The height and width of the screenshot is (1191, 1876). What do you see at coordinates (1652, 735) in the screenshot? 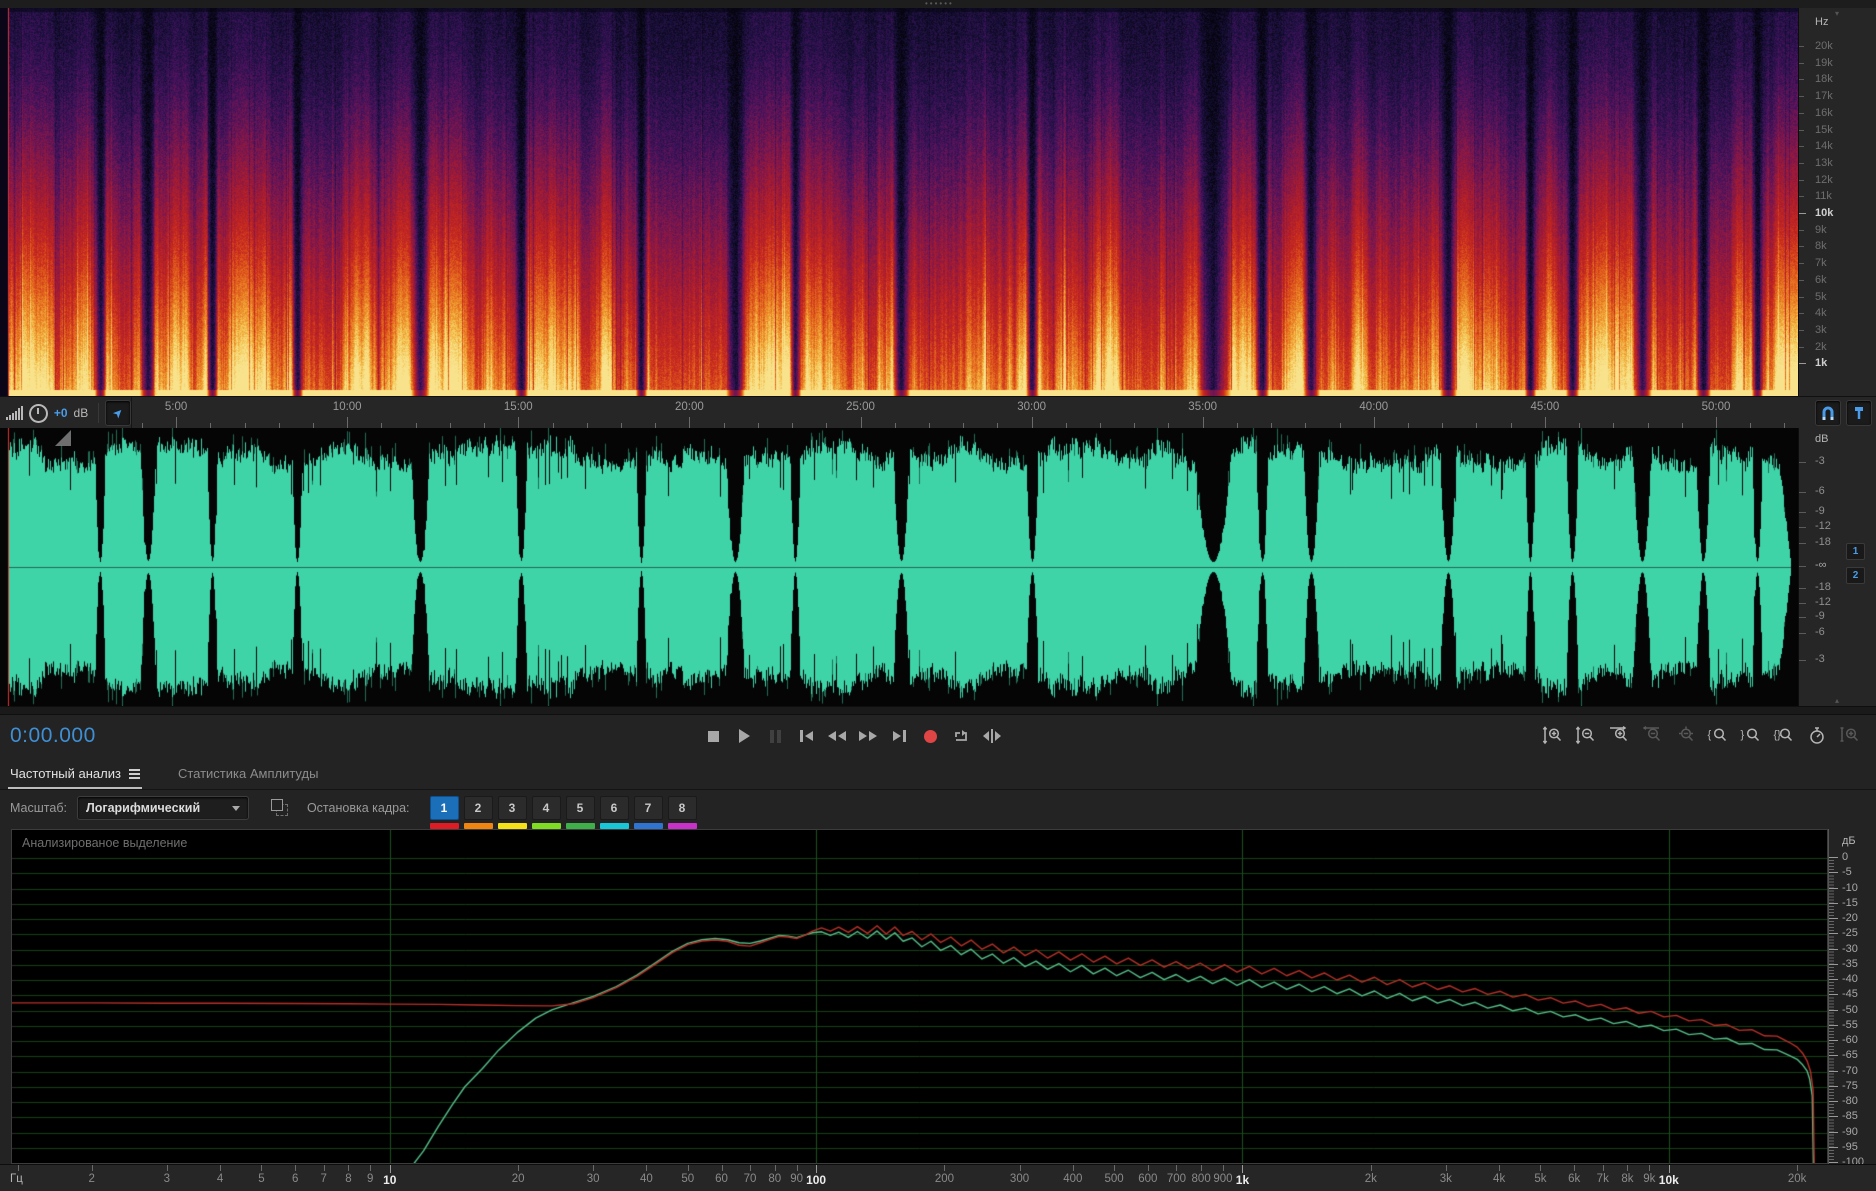
I see `zoom-out-time-button` at bounding box center [1652, 735].